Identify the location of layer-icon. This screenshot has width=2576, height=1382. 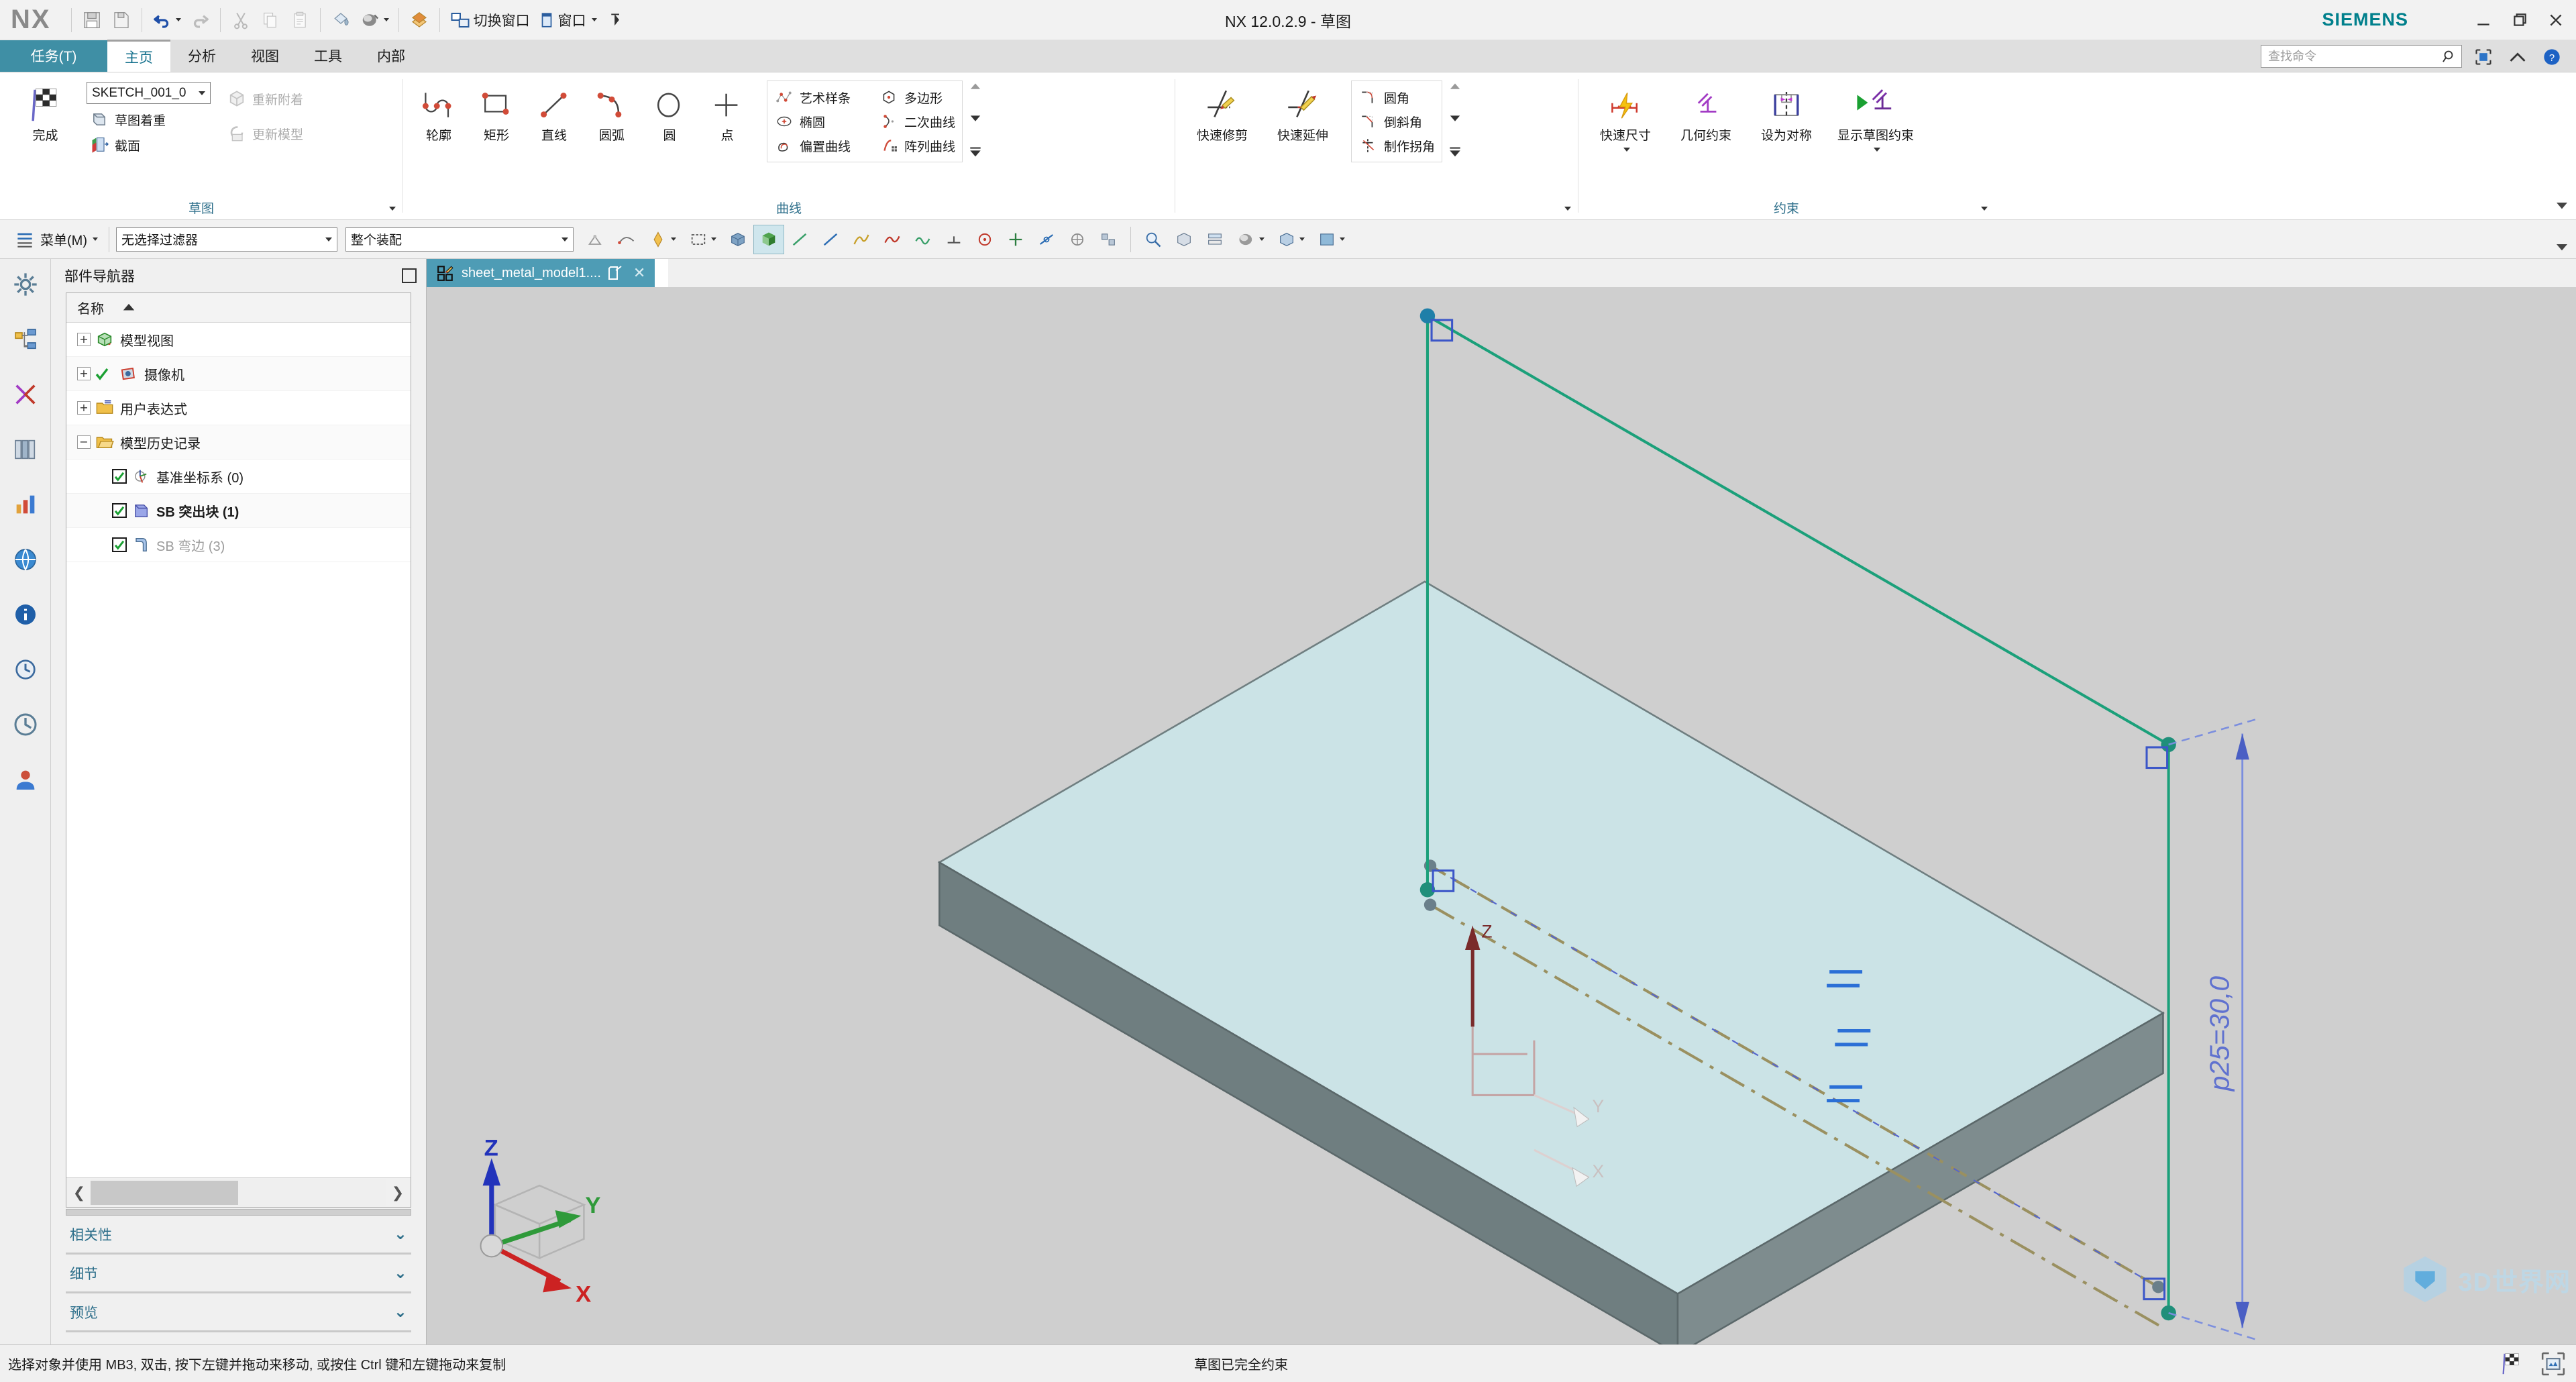
(419, 20).